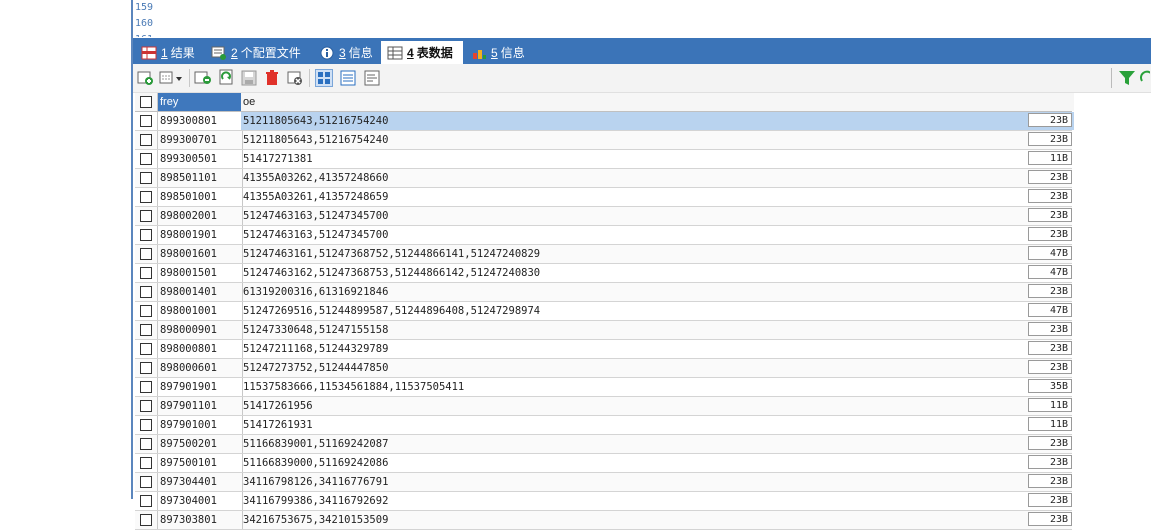  I want to click on select-all-checkbox, so click(146, 102).